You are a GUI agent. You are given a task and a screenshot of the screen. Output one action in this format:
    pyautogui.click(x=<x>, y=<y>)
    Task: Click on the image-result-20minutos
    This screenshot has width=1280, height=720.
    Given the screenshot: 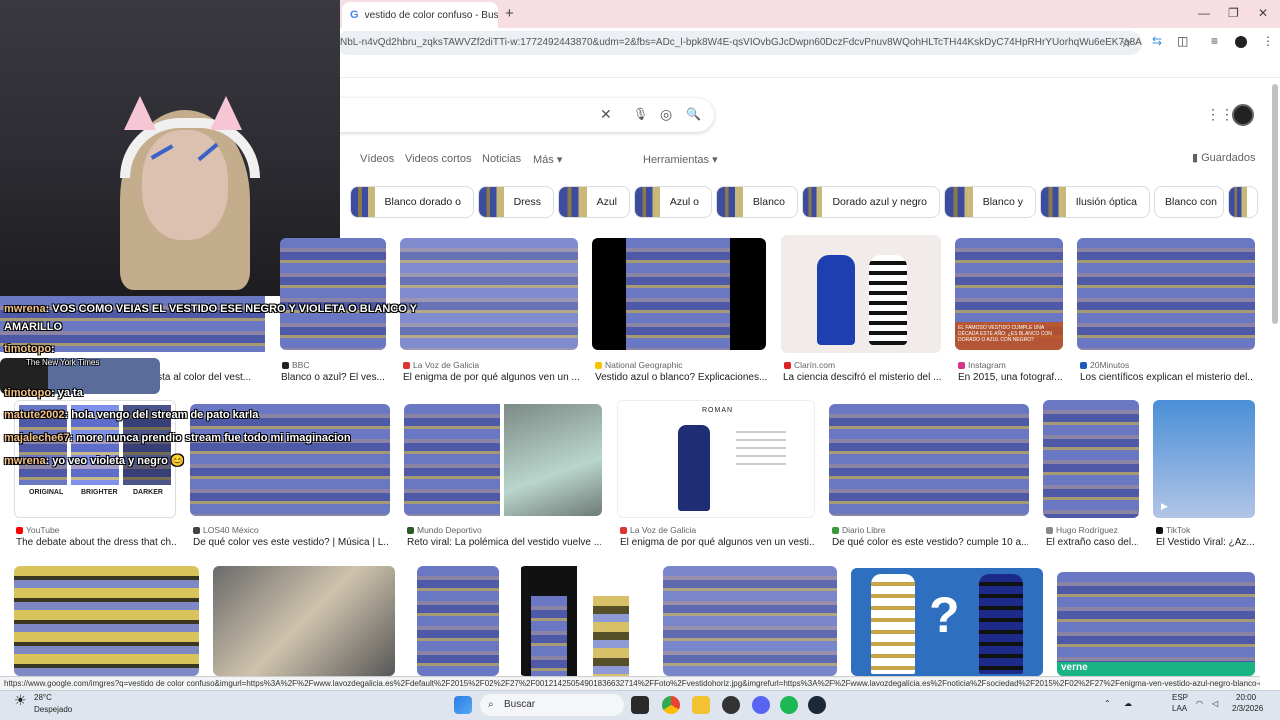 What is the action you would take?
    pyautogui.click(x=1166, y=294)
    